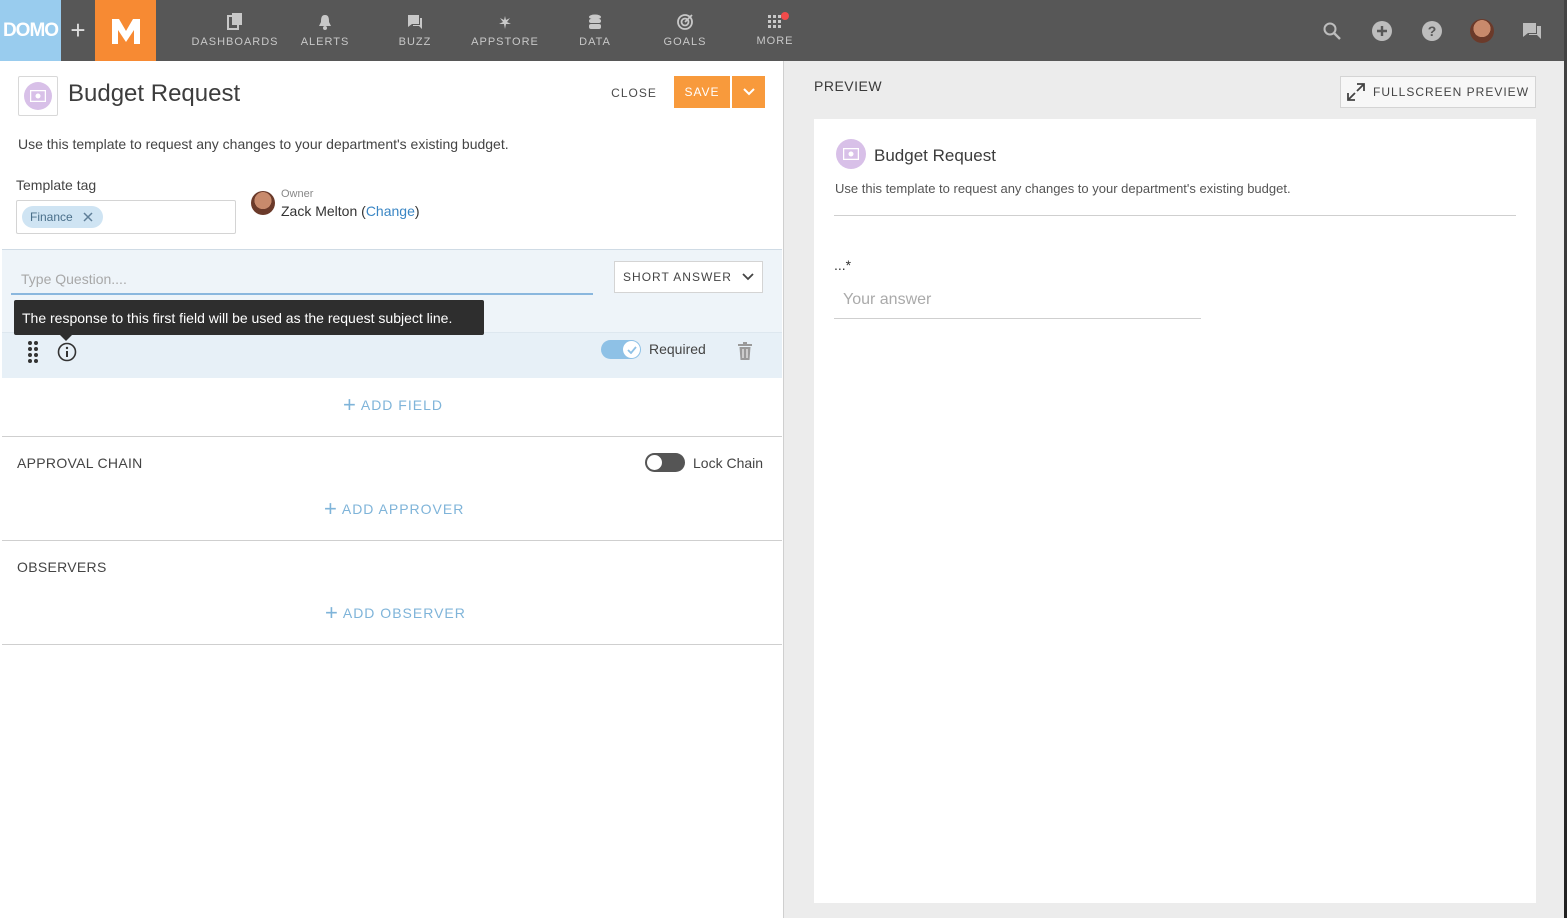  I want to click on dashboards-icon, so click(234, 21).